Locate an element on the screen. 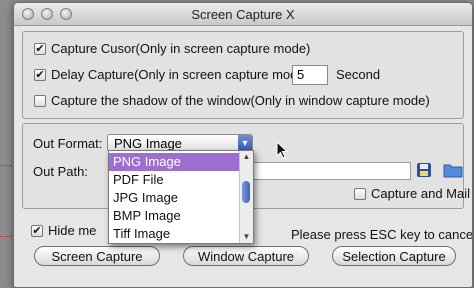 The image size is (474, 288). screen-capture-button: Screen Capture is located at coordinates (97, 256).